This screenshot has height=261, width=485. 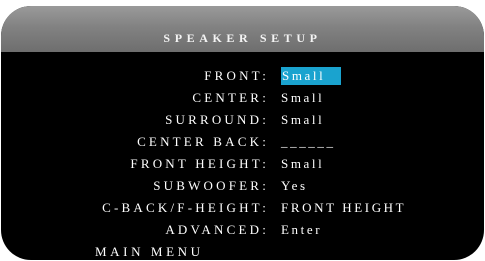 I want to click on setting-value-selected: Small, so click(x=311, y=76).